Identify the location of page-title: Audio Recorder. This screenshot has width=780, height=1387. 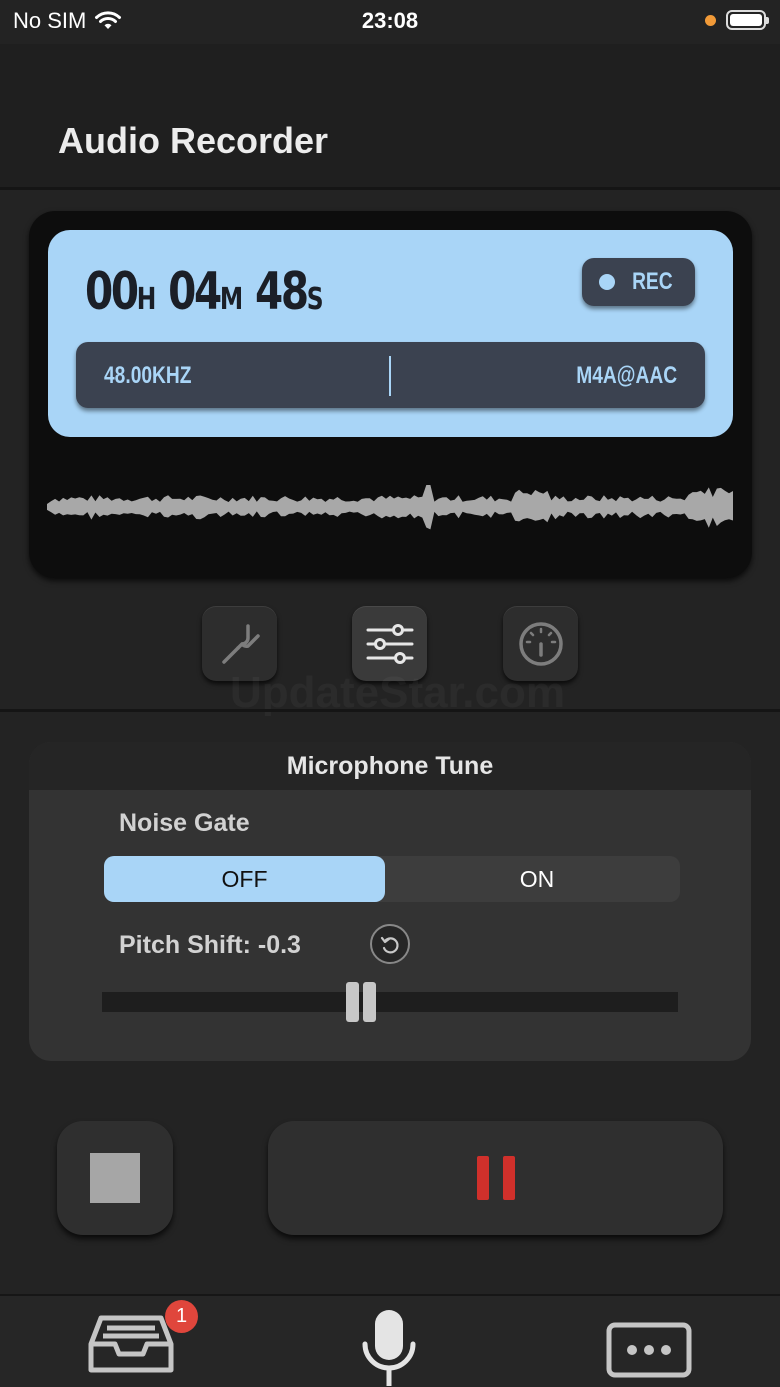
(193, 140).